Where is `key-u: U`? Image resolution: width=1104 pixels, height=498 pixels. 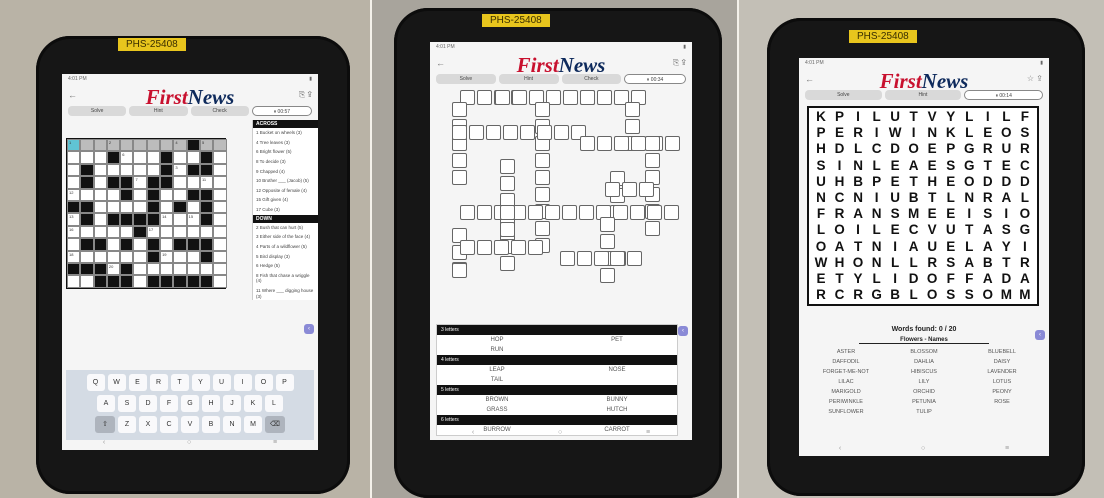 key-u: U is located at coordinates (221, 382).